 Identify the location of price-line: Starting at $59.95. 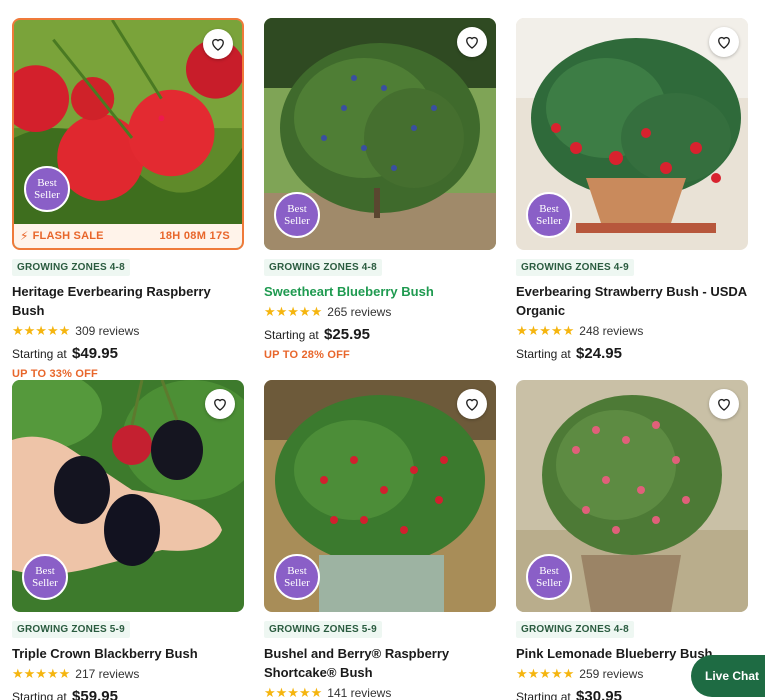
(128, 694).